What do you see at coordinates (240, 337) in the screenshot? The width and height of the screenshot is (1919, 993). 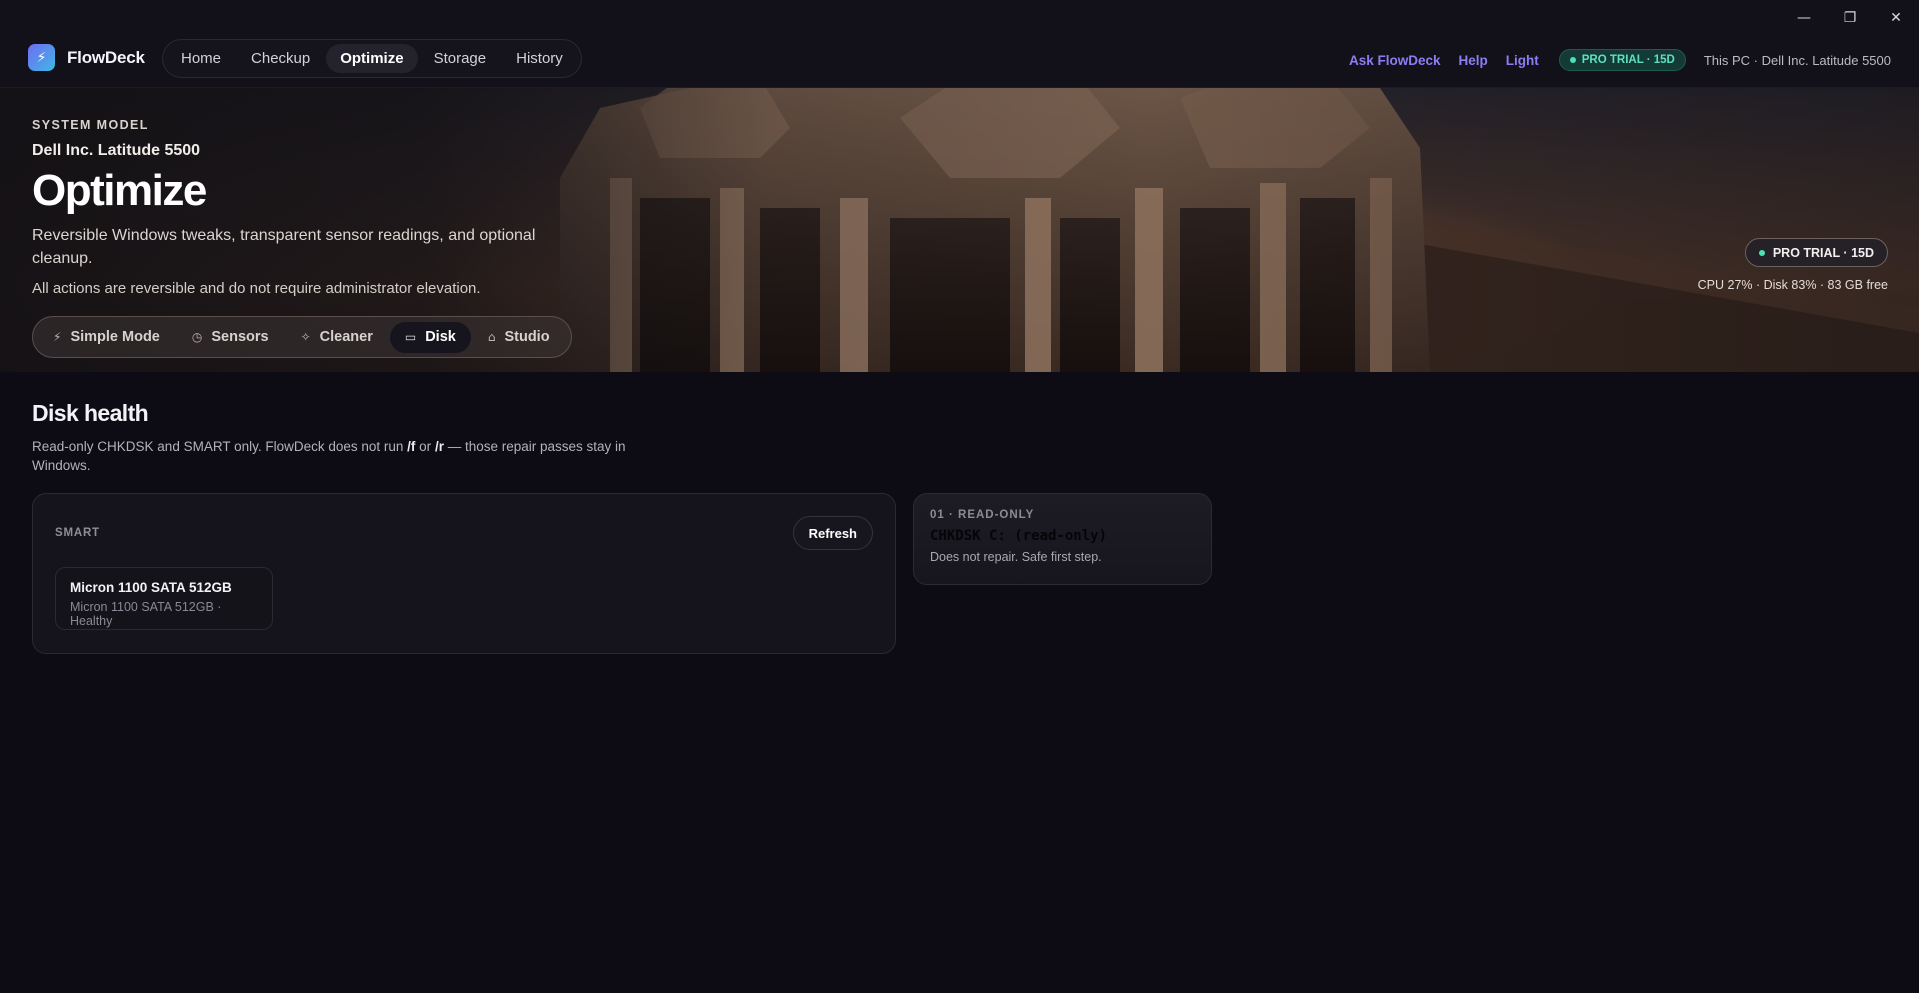 I see `tab-label: Sensors` at bounding box center [240, 337].